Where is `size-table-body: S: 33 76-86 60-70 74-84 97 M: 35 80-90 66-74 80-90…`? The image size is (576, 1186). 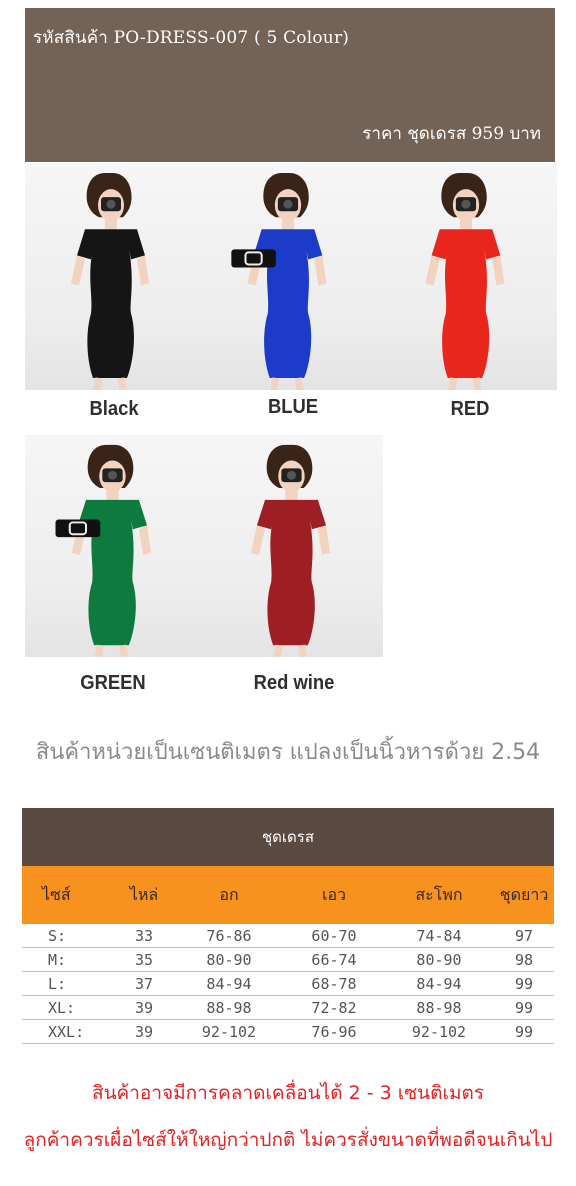 size-table-body: S: 33 76-86 60-70 74-84 97 M: 35 80-90 66-74 80-90… is located at coordinates (288, 984).